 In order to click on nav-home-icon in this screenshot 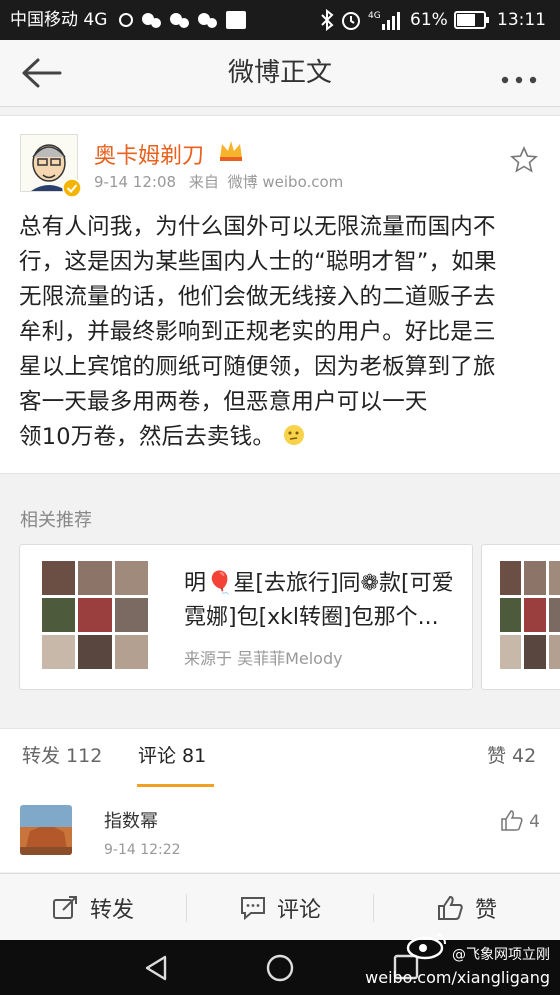, I will do `click(280, 970)`.